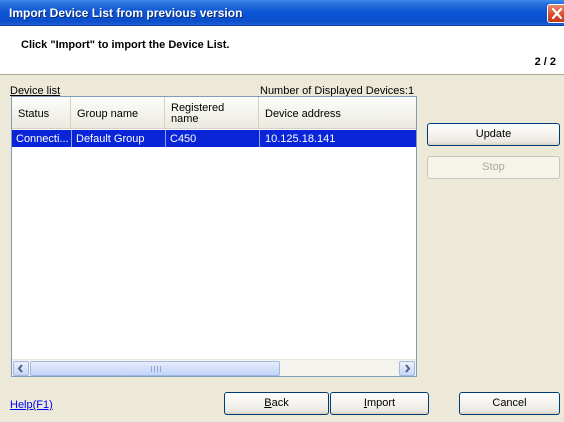  What do you see at coordinates (31, 405) in the screenshot?
I see `help-link: Help(F1)` at bounding box center [31, 405].